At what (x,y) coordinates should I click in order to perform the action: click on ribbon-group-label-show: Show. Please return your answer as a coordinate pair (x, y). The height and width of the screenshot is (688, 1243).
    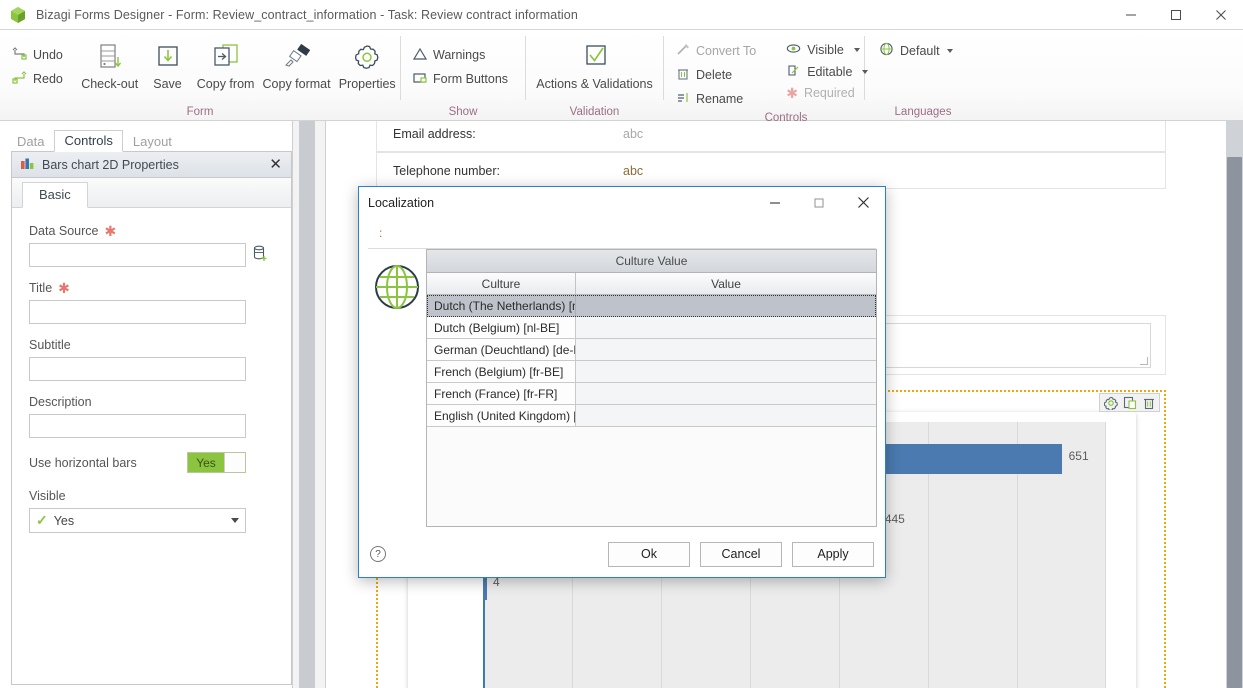
    Looking at the image, I should click on (463, 112).